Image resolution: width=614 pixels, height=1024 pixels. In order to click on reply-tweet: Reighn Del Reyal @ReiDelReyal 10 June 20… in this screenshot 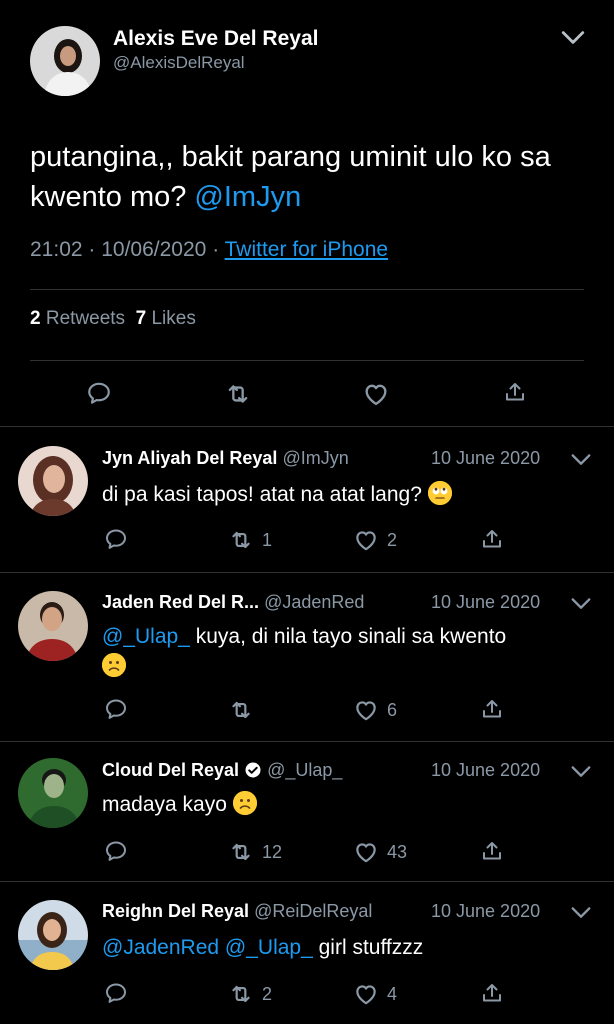, I will do `click(307, 953)`.